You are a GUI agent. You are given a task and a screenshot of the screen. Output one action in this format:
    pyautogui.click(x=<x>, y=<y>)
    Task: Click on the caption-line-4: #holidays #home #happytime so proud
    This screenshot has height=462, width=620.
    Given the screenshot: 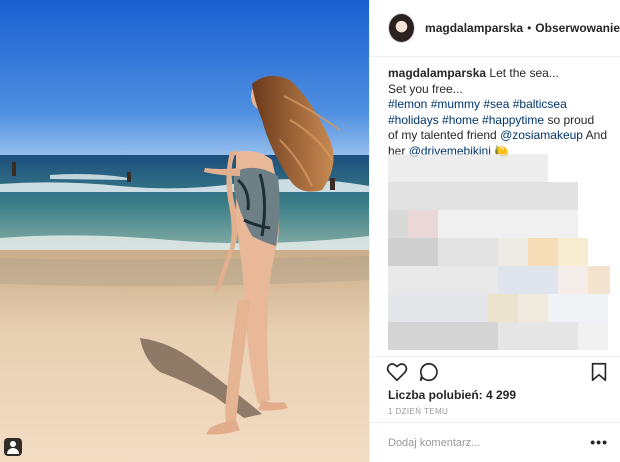 What is the action you would take?
    pyautogui.click(x=499, y=121)
    